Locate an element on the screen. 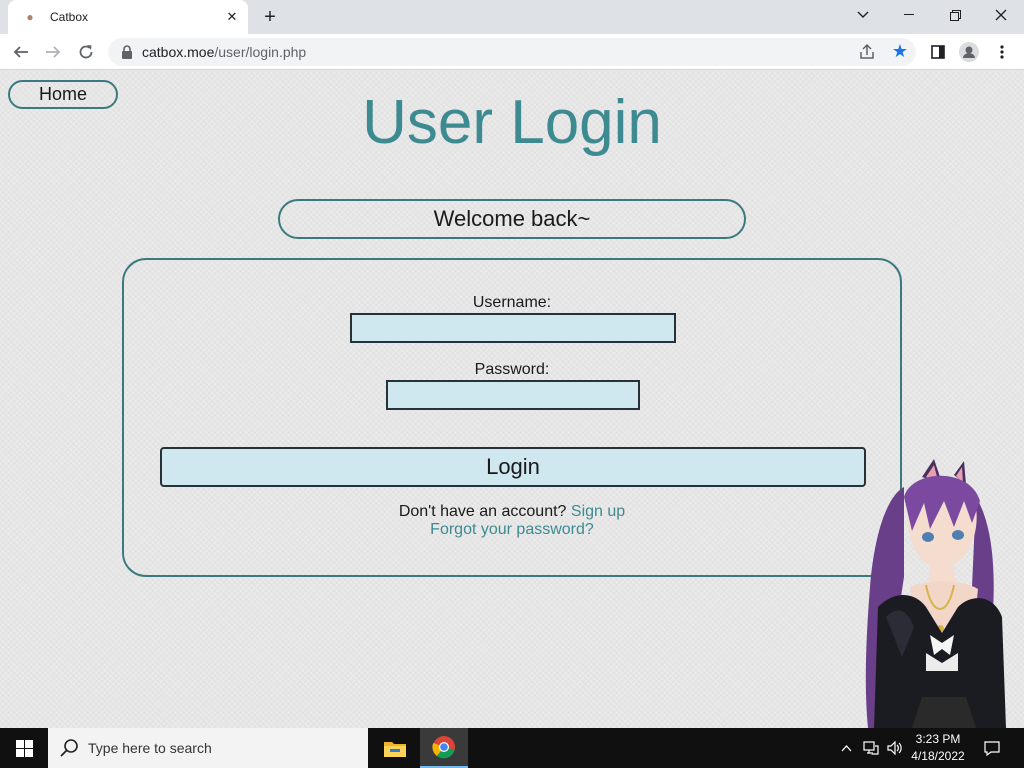 Image resolution: width=1024 pixels, height=768 pixels. star-icon: ★ is located at coordinates (900, 51).